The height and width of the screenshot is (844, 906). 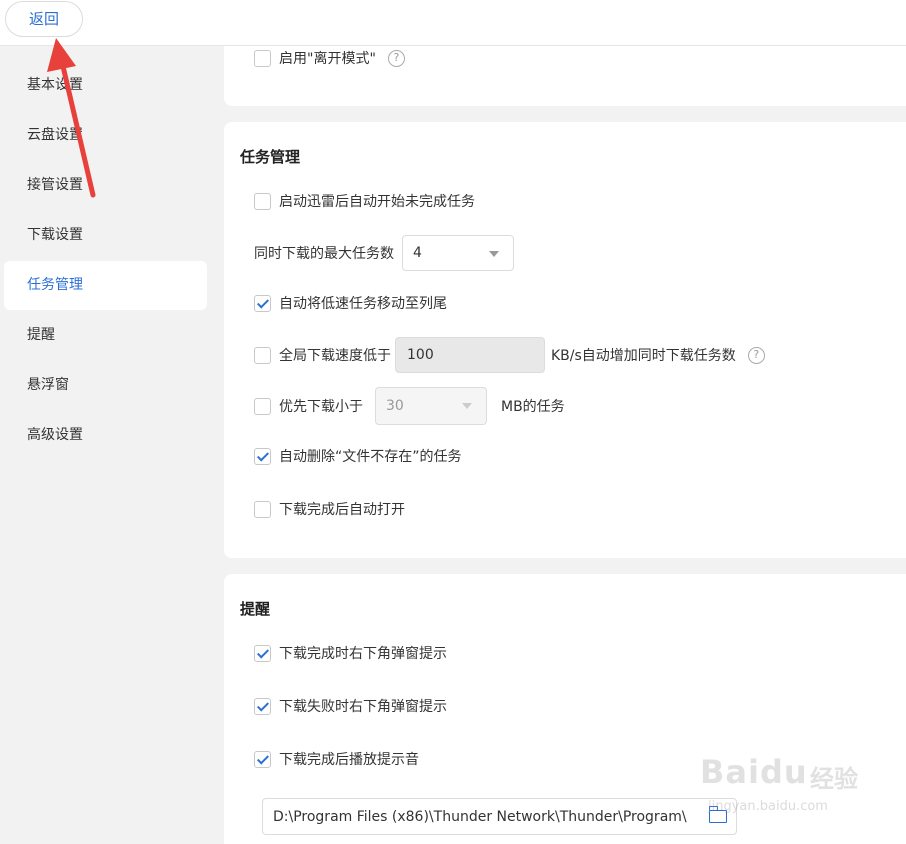 I want to click on auto-start-row: 启动迅雷后自动开始未完成任务, so click(x=364, y=201).